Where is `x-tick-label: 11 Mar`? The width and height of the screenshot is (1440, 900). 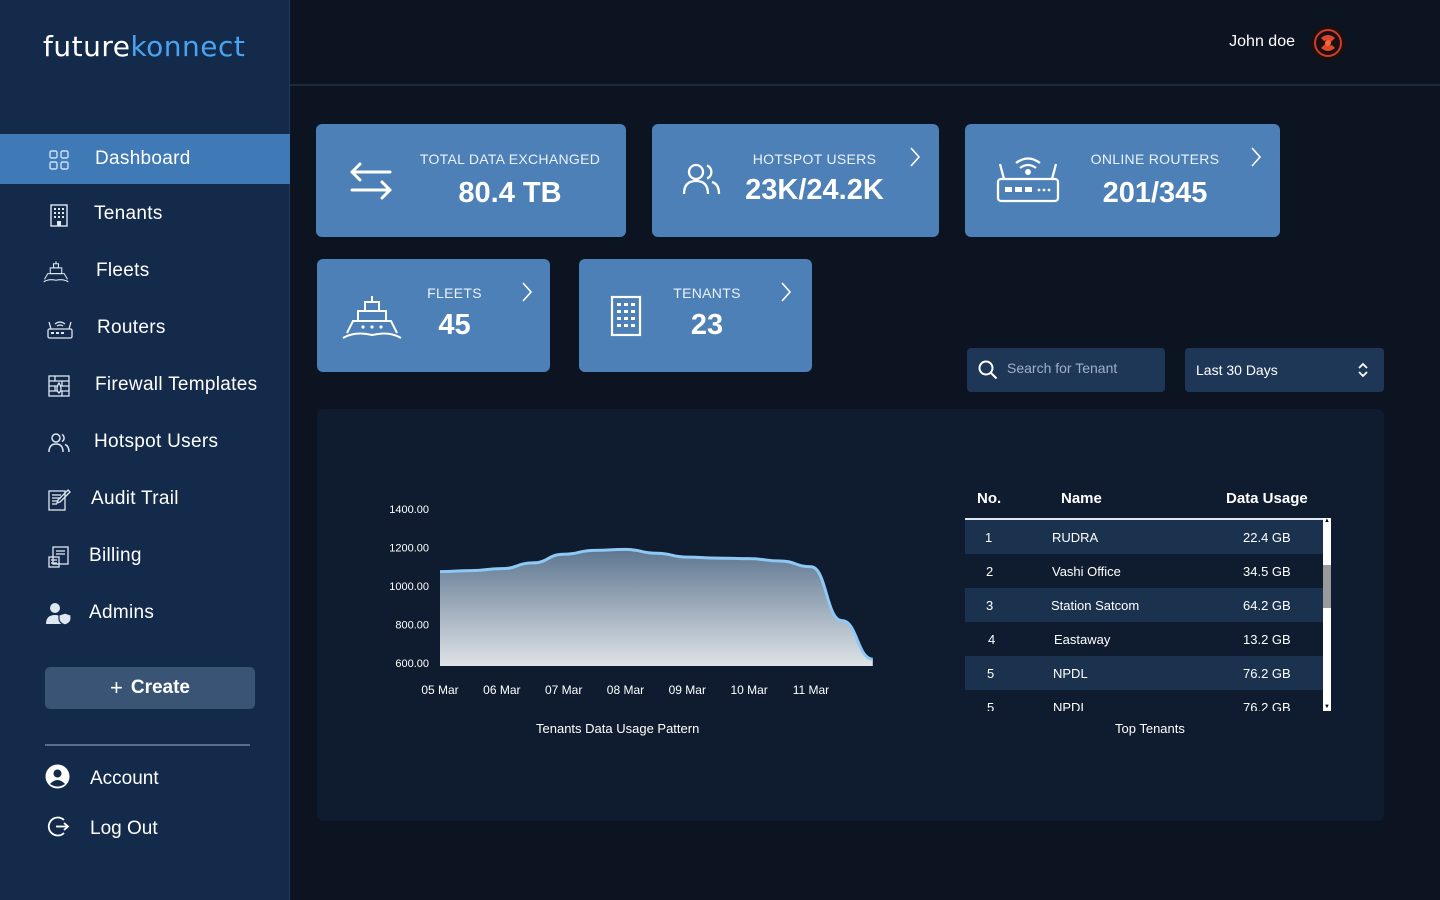 x-tick-label: 11 Mar is located at coordinates (811, 690).